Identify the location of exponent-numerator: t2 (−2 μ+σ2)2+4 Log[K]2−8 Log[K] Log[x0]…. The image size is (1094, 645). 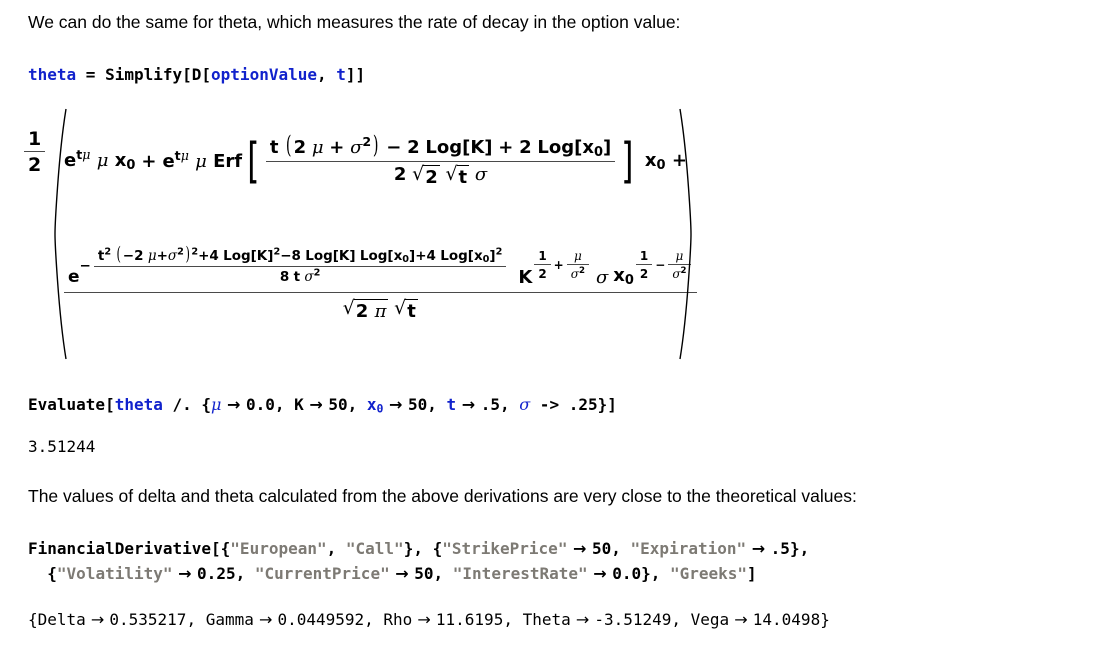
(300, 254).